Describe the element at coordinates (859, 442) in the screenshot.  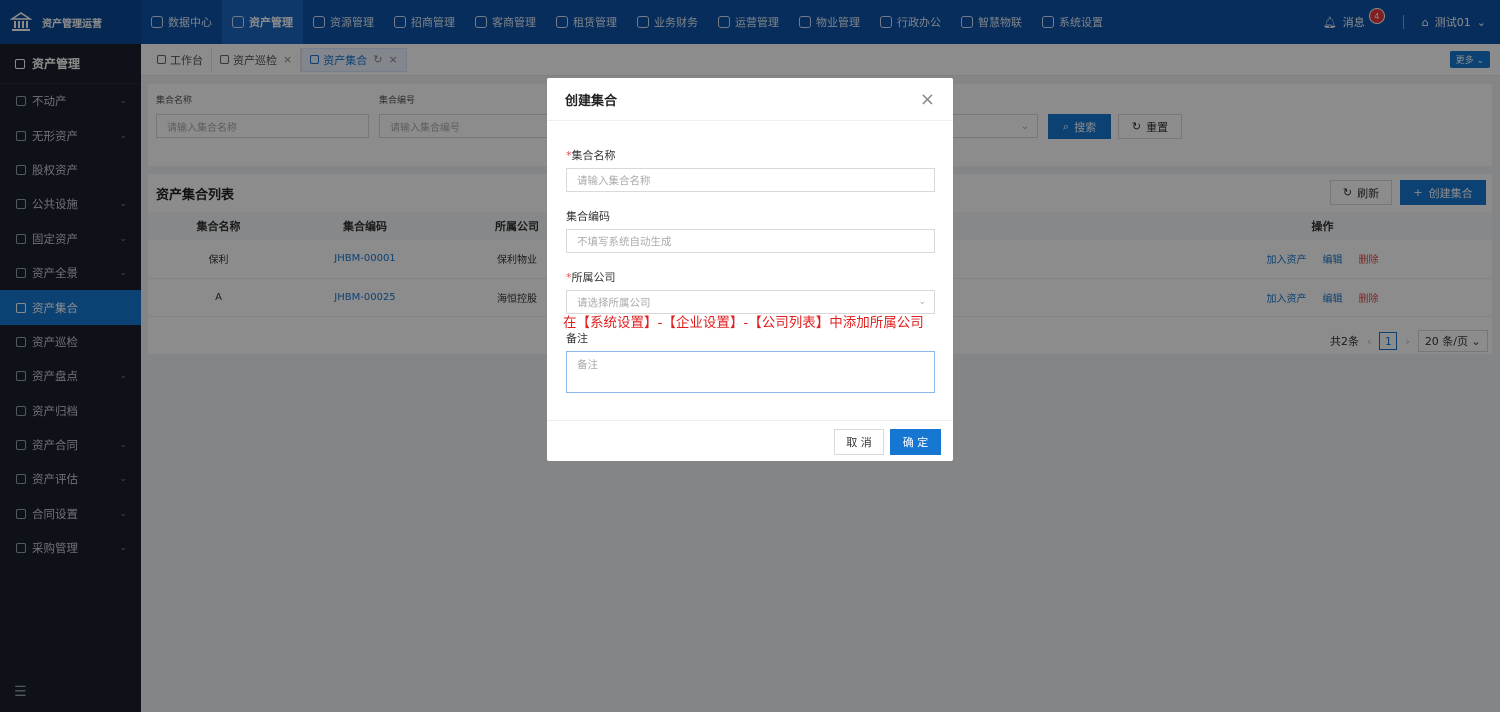
I see `cancel-button: 取 消` at that location.